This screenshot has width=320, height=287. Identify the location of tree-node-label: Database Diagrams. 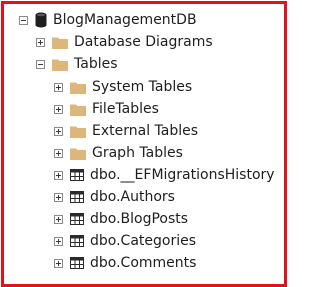
(143, 42).